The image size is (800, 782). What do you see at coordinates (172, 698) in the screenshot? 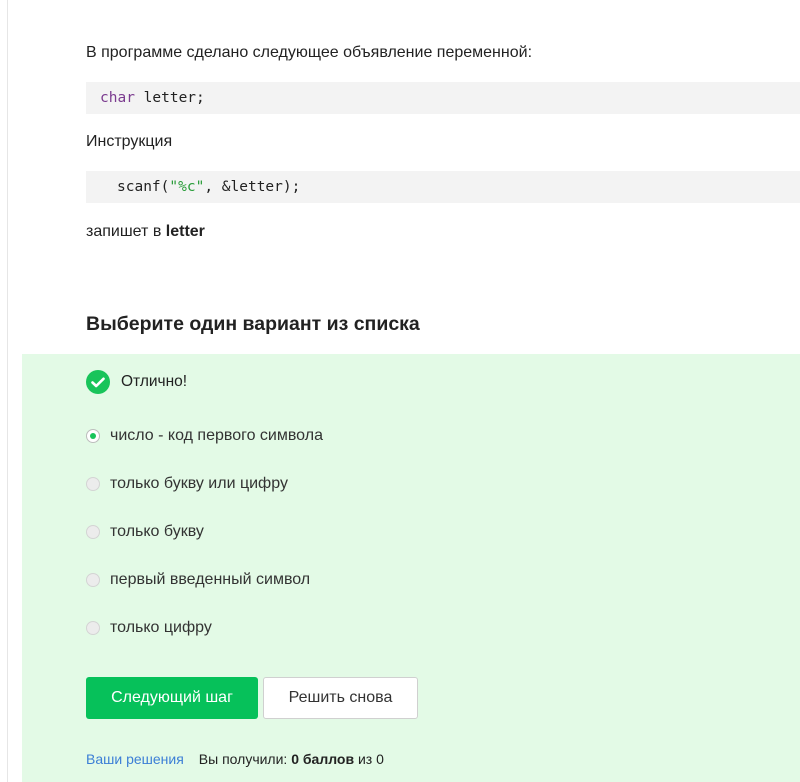
I see `next-step-button: Следующий шаг` at bounding box center [172, 698].